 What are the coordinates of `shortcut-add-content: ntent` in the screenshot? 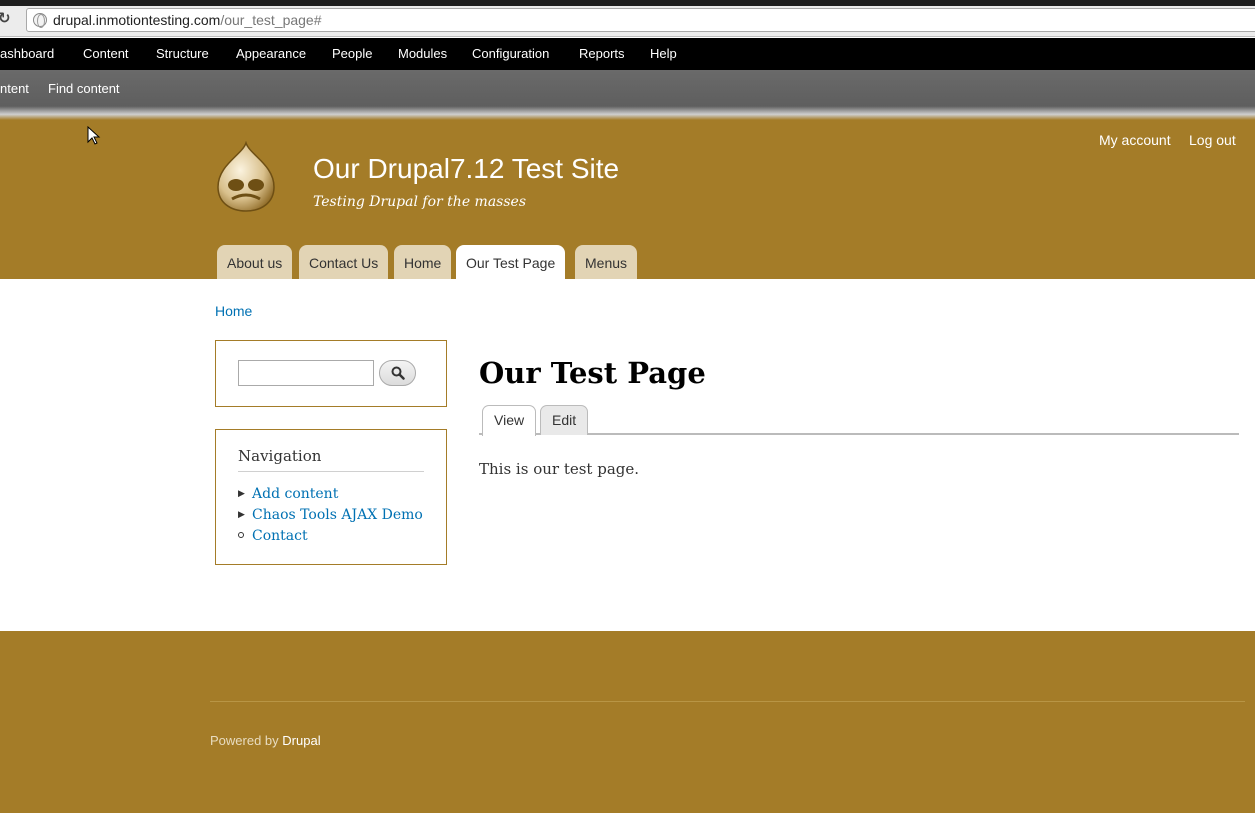 It's located at (14, 88).